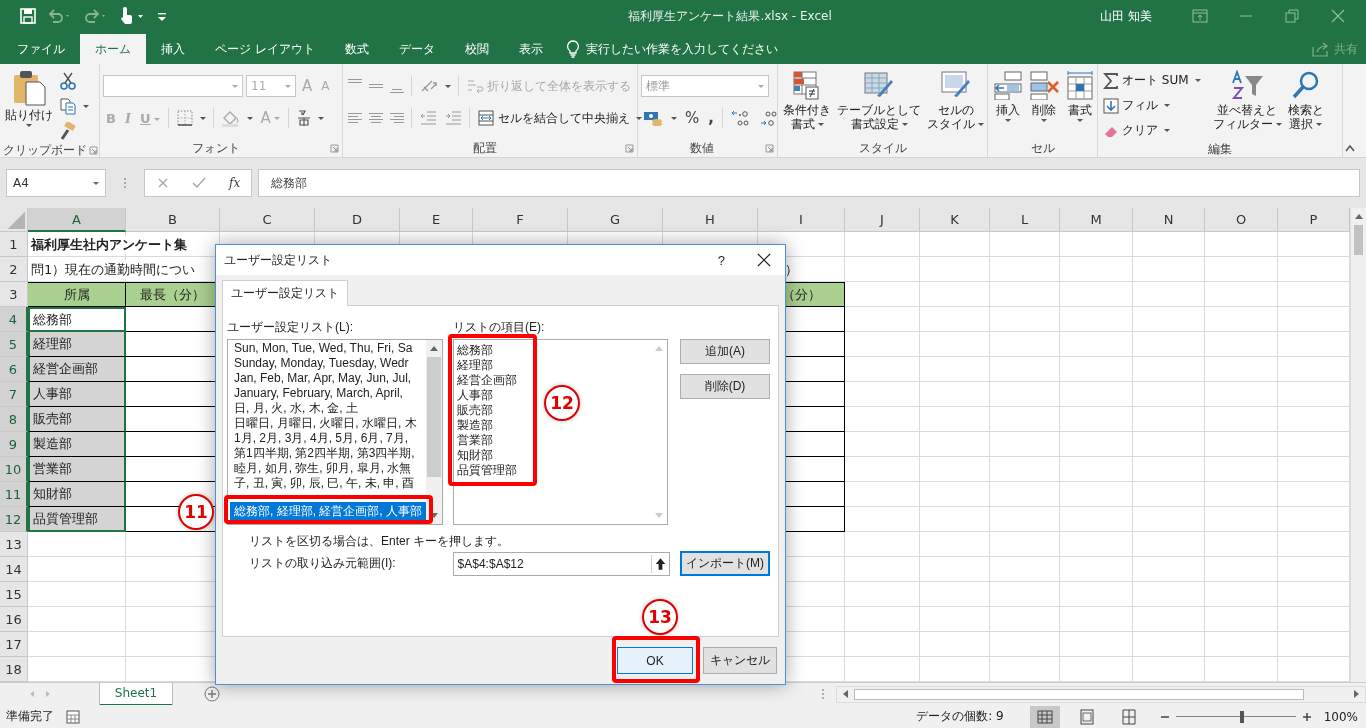 The width and height of the screenshot is (1366, 728). Describe the element at coordinates (212, 694) in the screenshot. I see `add-sheet-icon` at that location.